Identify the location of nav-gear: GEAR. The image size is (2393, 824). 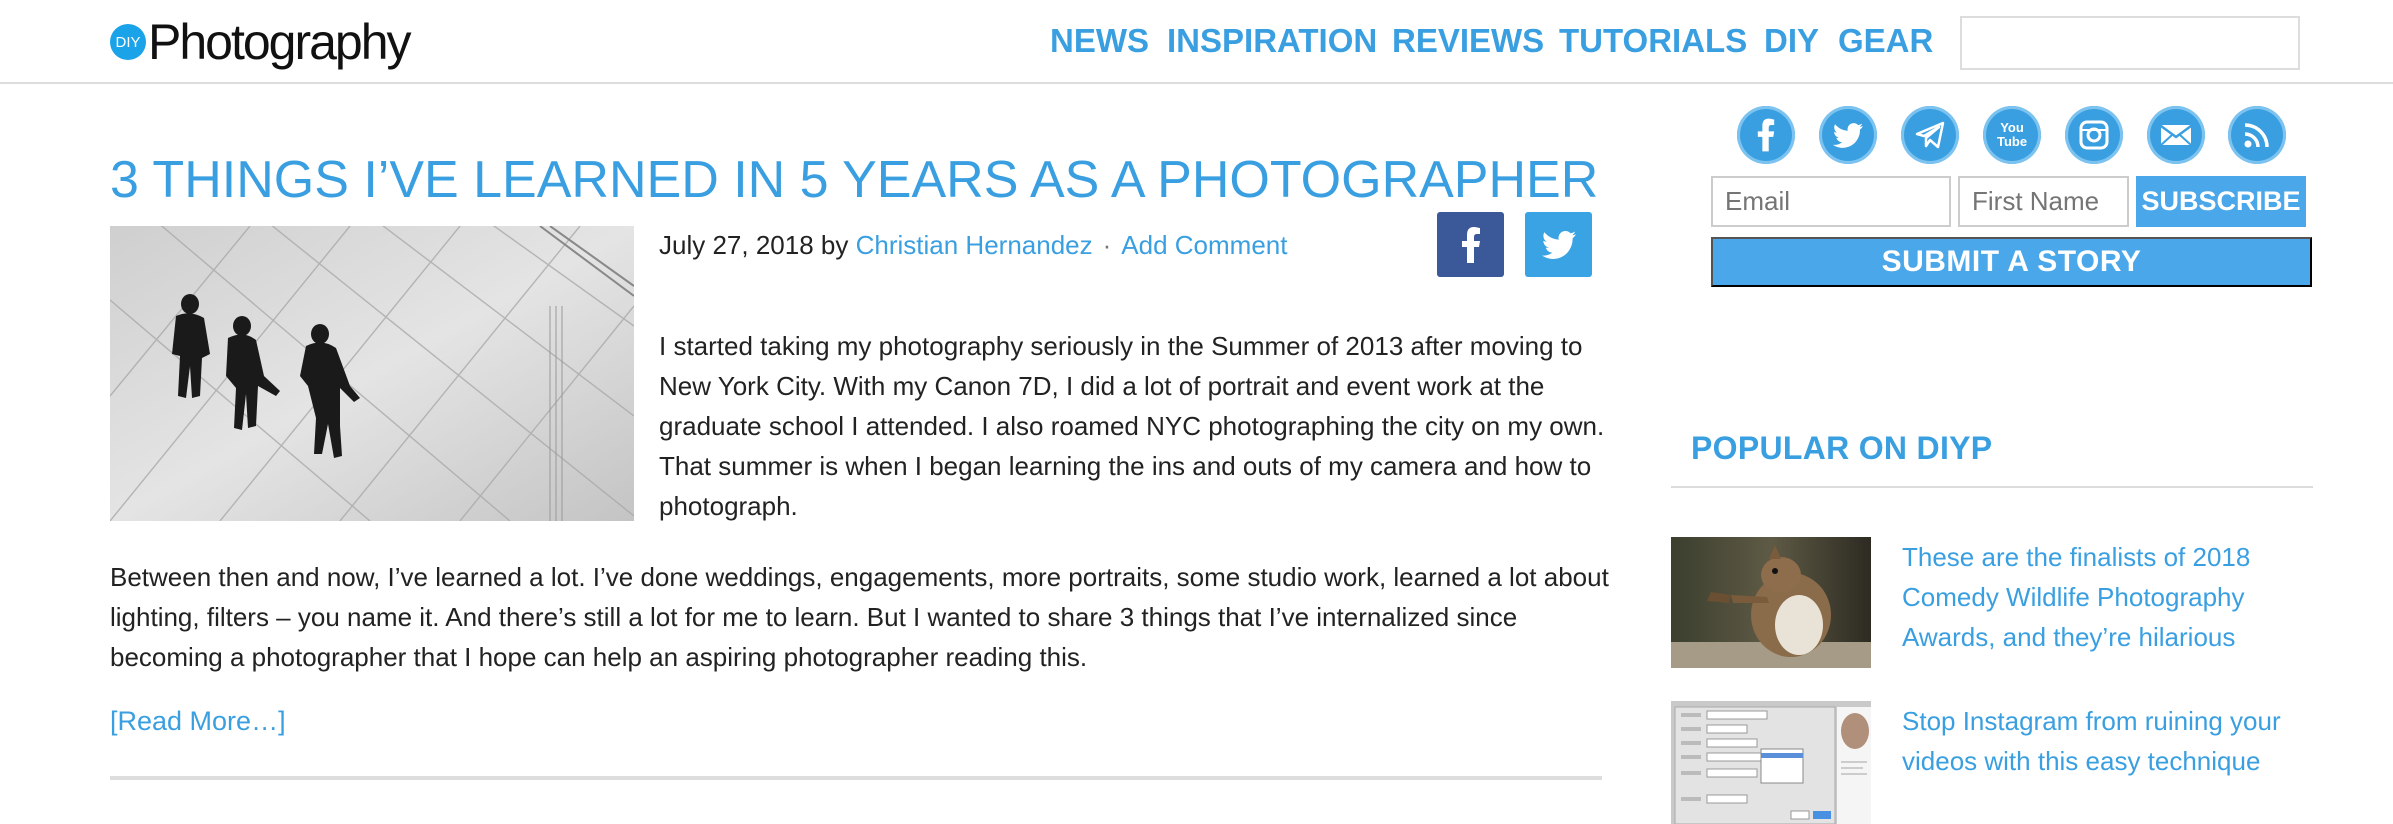
(1885, 41).